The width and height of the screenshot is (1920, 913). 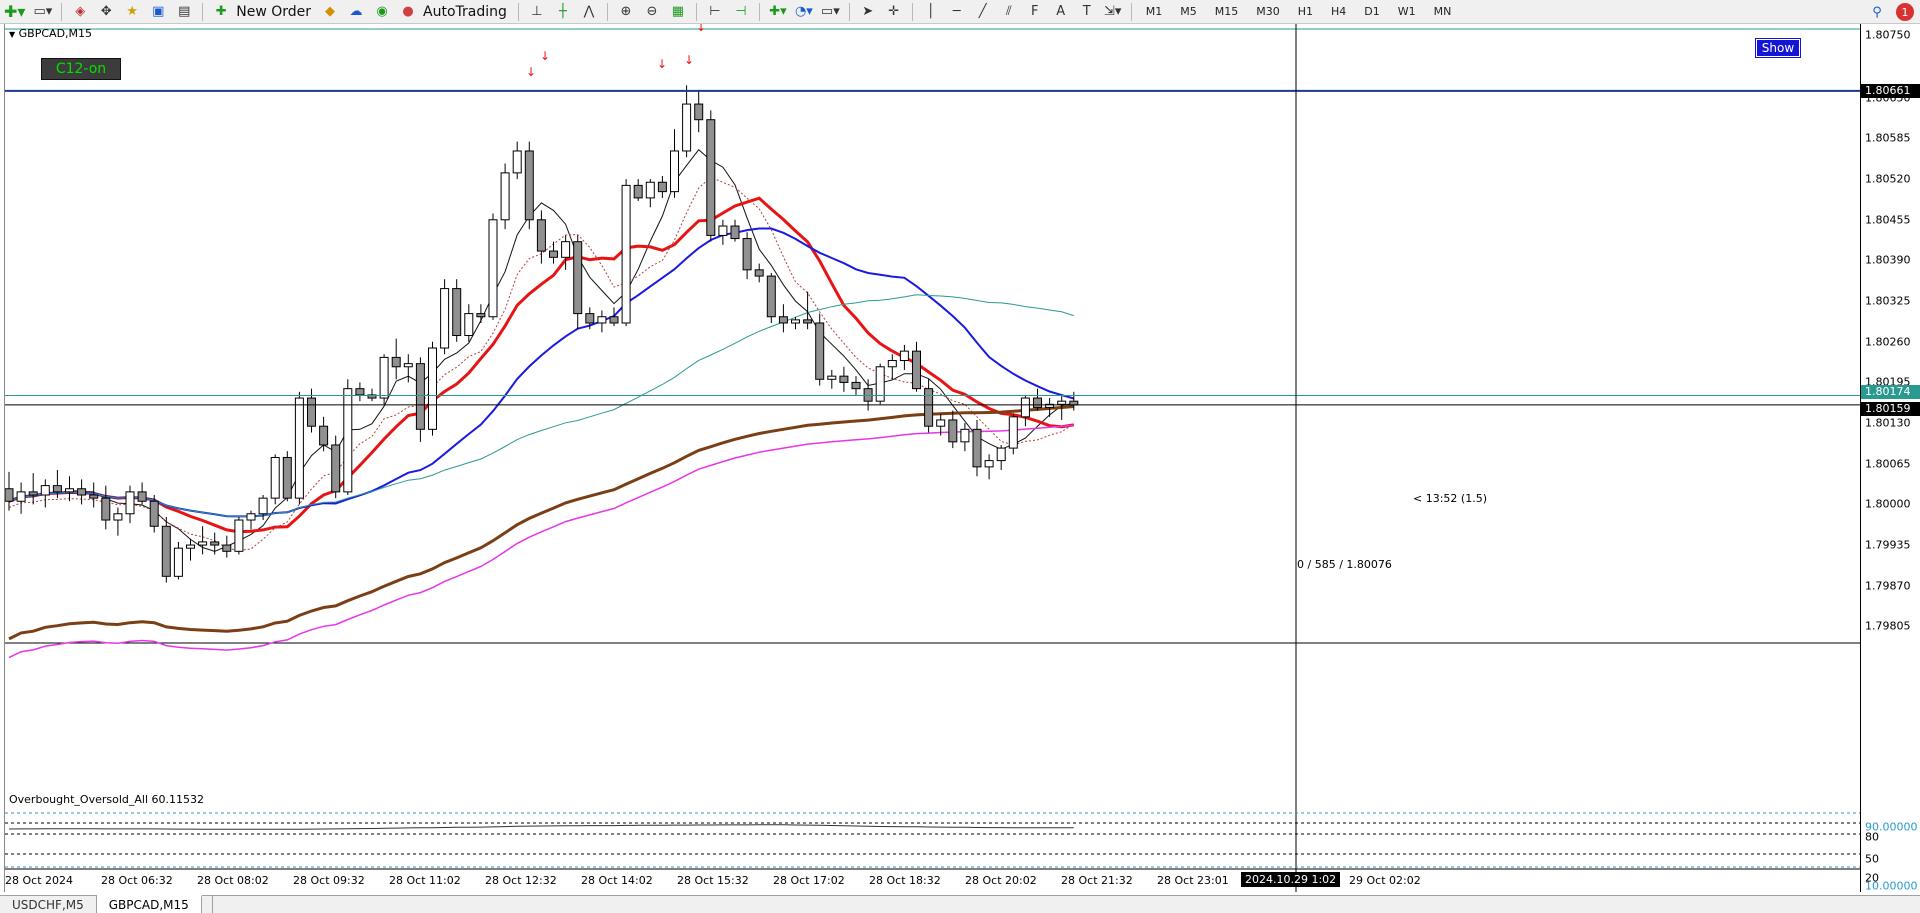 I want to click on signals-icon: ☁, so click(x=356, y=12).